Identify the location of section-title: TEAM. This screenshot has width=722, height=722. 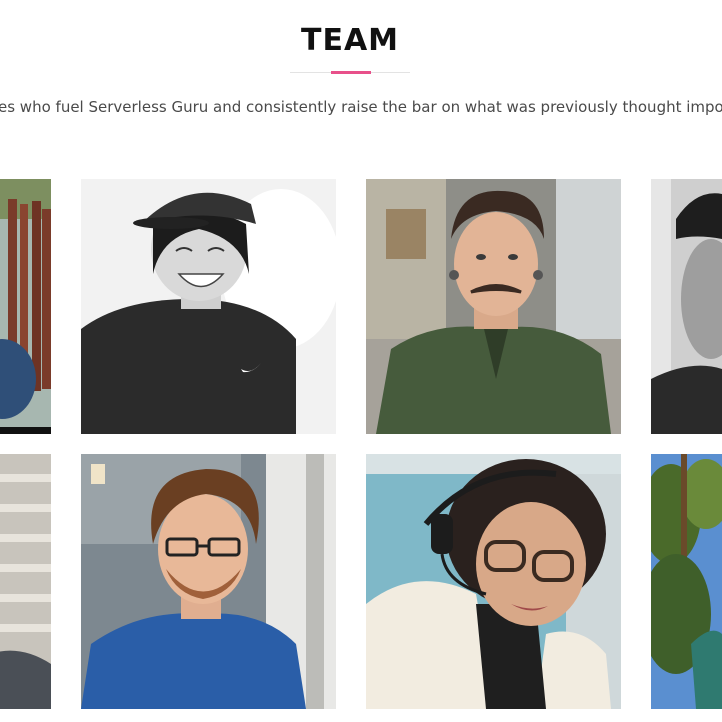
(350, 40).